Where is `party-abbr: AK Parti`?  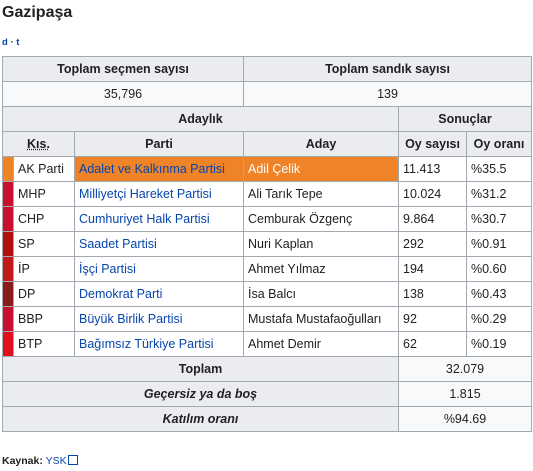
party-abbr: AK Parti is located at coordinates (44, 169).